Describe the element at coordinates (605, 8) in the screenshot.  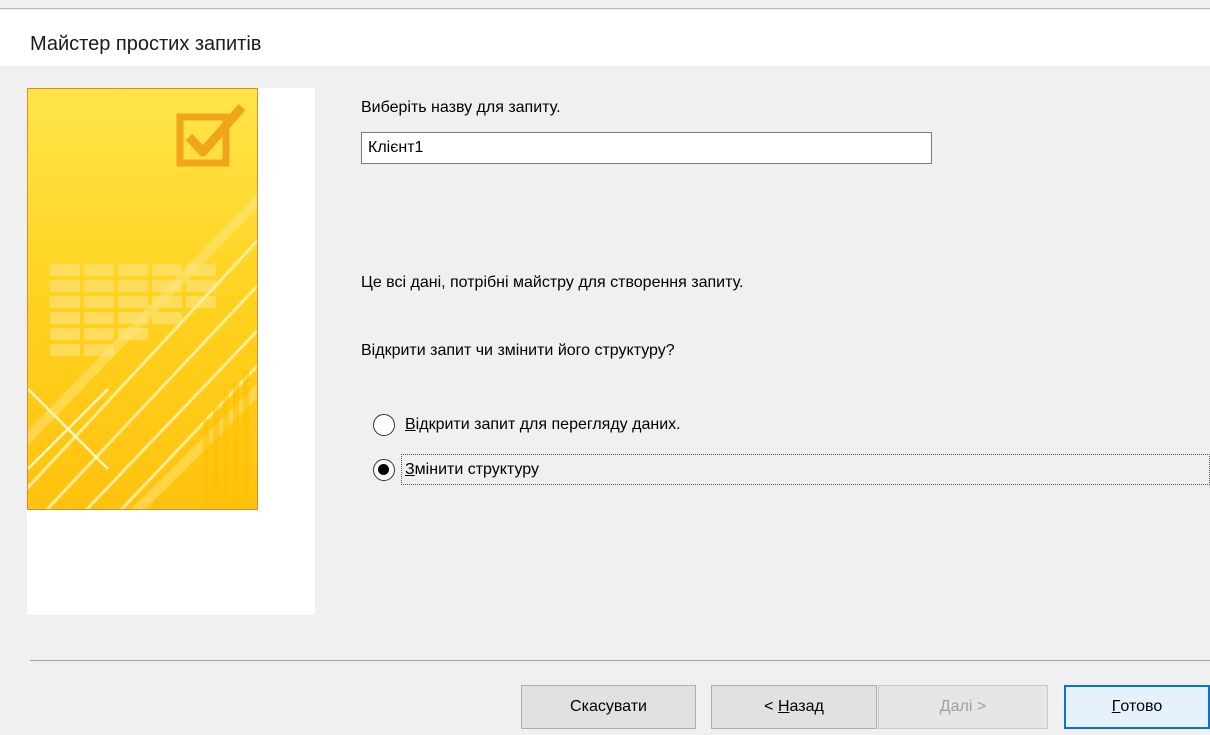
I see `top-divider` at that location.